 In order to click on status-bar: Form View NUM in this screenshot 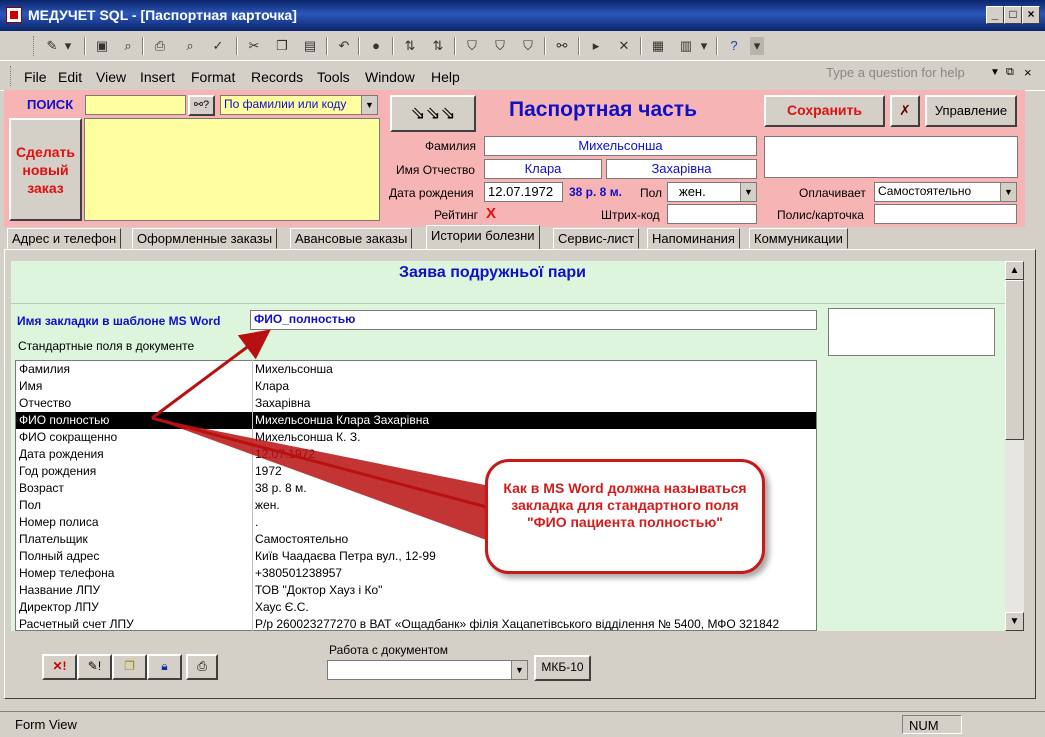, I will do `click(522, 724)`.